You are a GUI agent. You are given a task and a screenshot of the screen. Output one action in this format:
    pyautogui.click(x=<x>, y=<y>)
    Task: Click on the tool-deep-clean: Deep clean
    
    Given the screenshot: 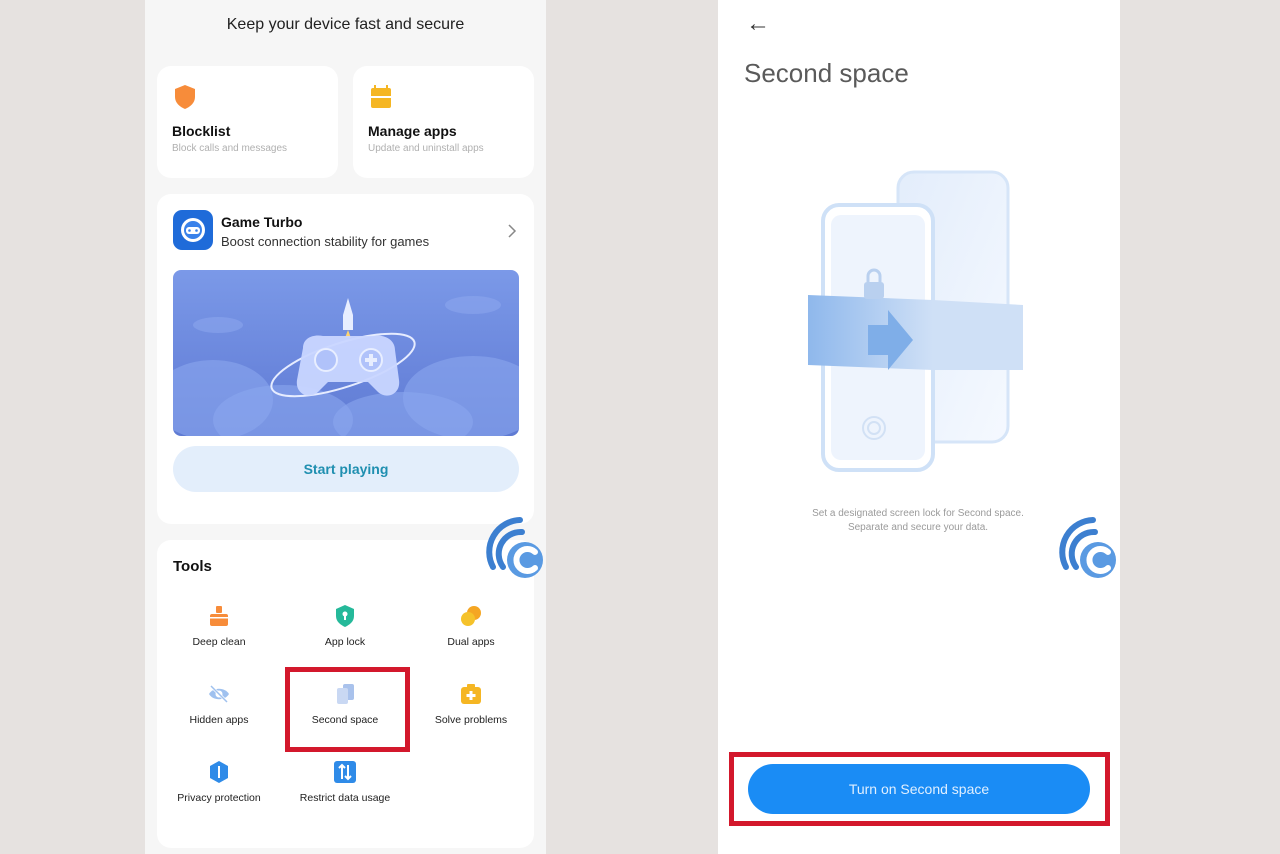 What is the action you would take?
    pyautogui.click(x=219, y=626)
    